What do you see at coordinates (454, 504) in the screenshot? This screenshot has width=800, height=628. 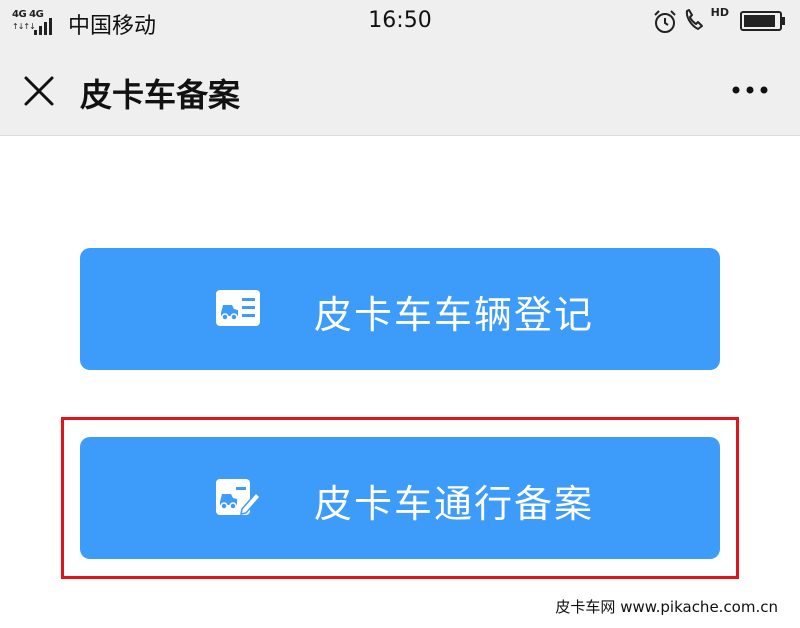 I see `pass-record-label: 皮卡车通行备案` at bounding box center [454, 504].